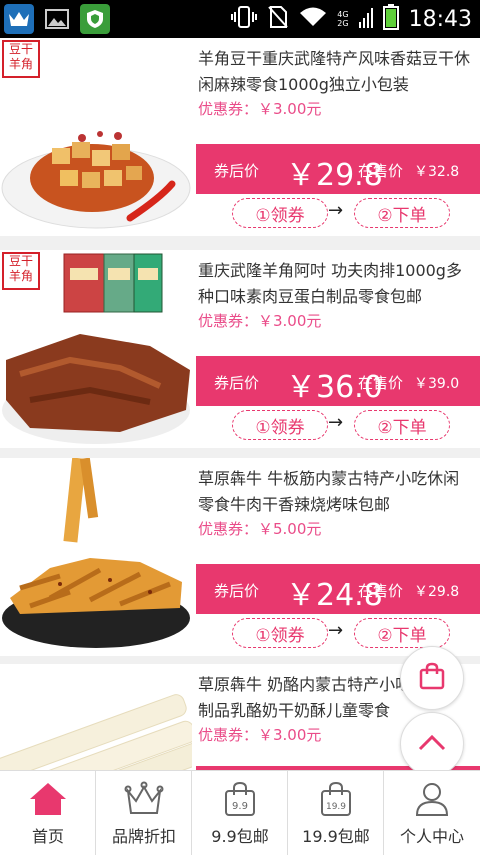 This screenshot has width=480, height=855. Describe the element at coordinates (437, 172) in the screenshot. I see `on-sale-price: ￥32.8` at that location.